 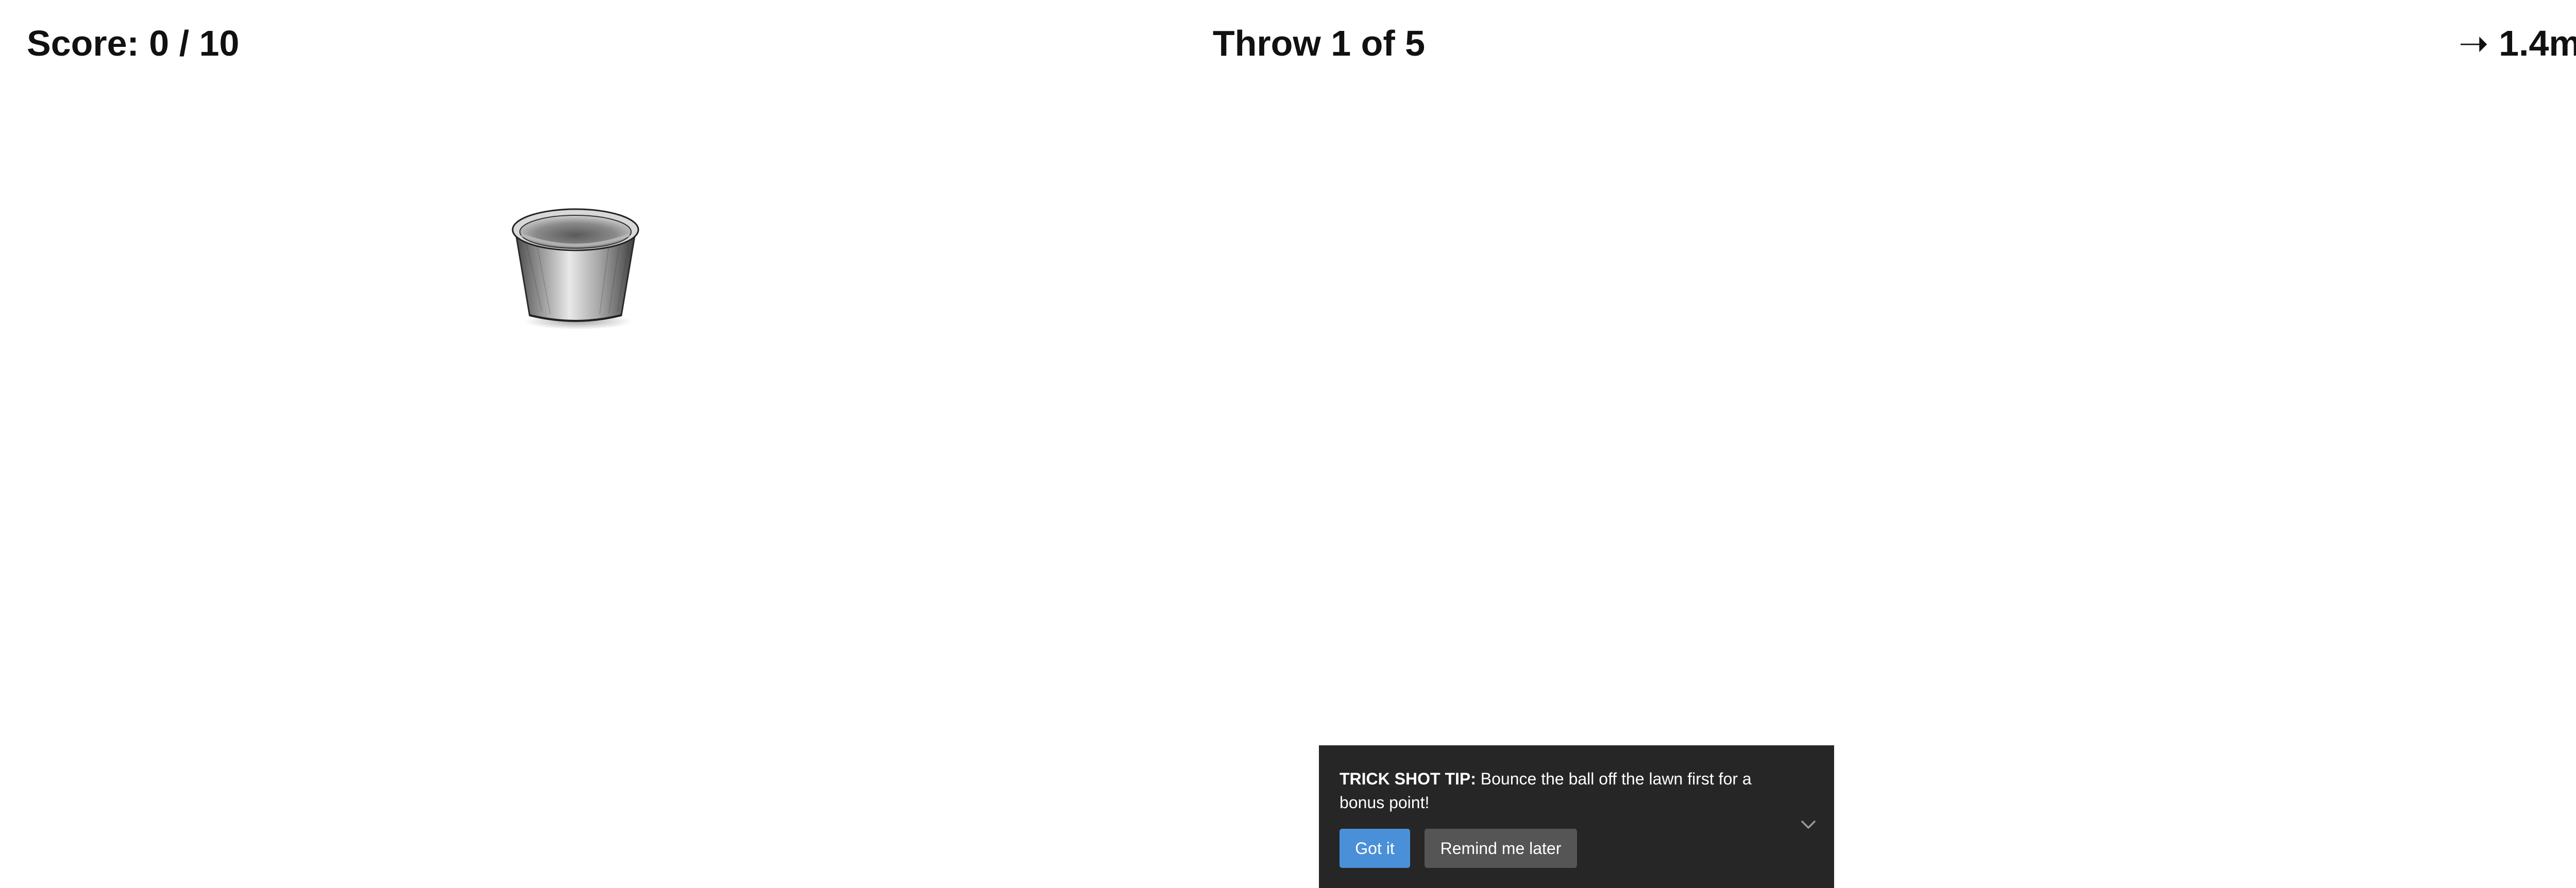 I want to click on bucket-target, so click(x=575, y=267).